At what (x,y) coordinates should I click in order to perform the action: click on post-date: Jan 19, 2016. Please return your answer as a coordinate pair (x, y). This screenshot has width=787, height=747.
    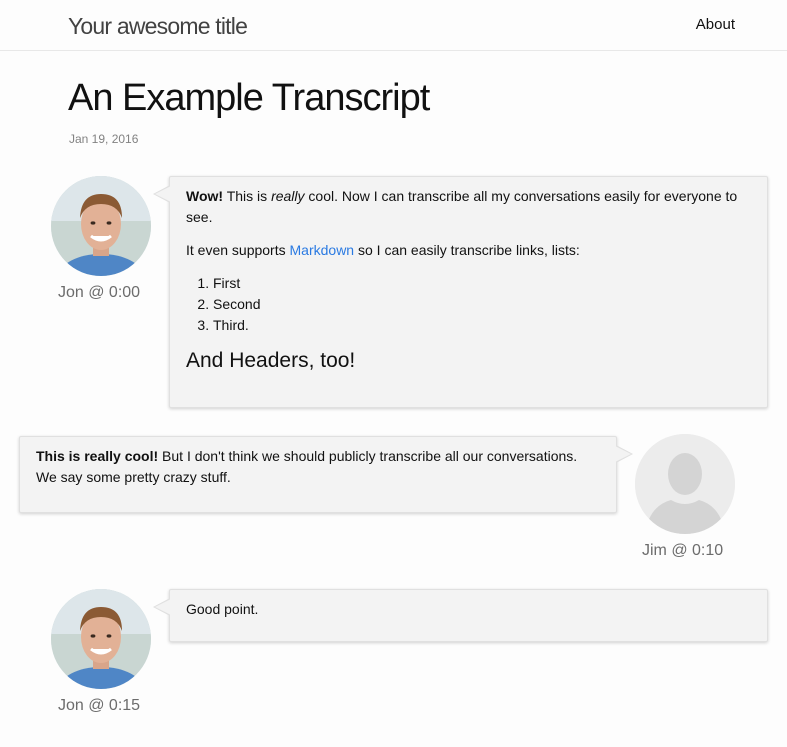
    Looking at the image, I should click on (104, 139).